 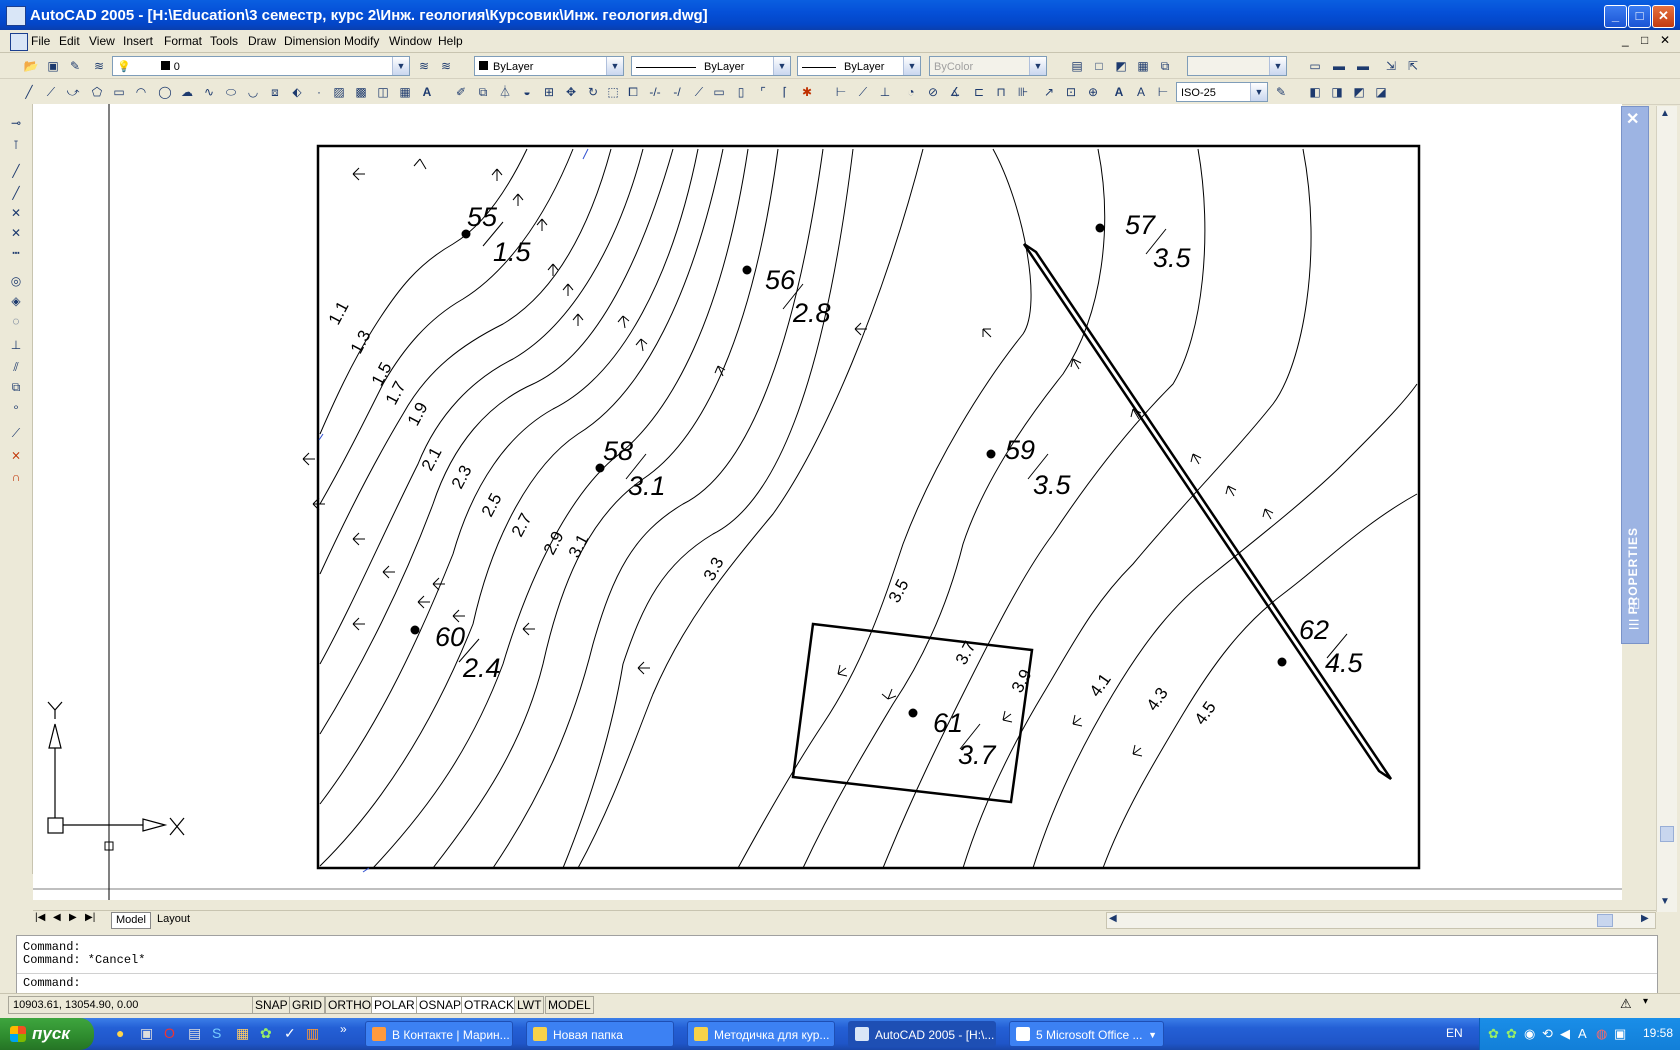 I want to click on properties-palette: ✕ PROPERTIES ◫ ☰, so click(x=1635, y=375).